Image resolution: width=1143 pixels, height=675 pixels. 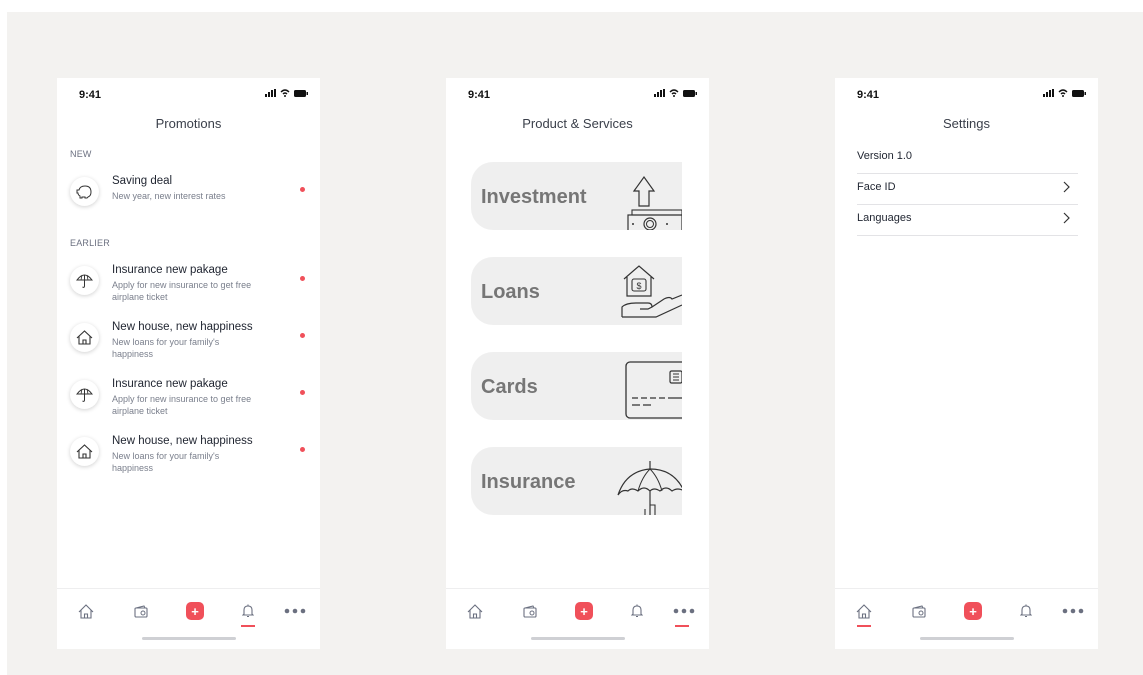 I want to click on promotion-description: New year, new interest rates, so click(x=169, y=196).